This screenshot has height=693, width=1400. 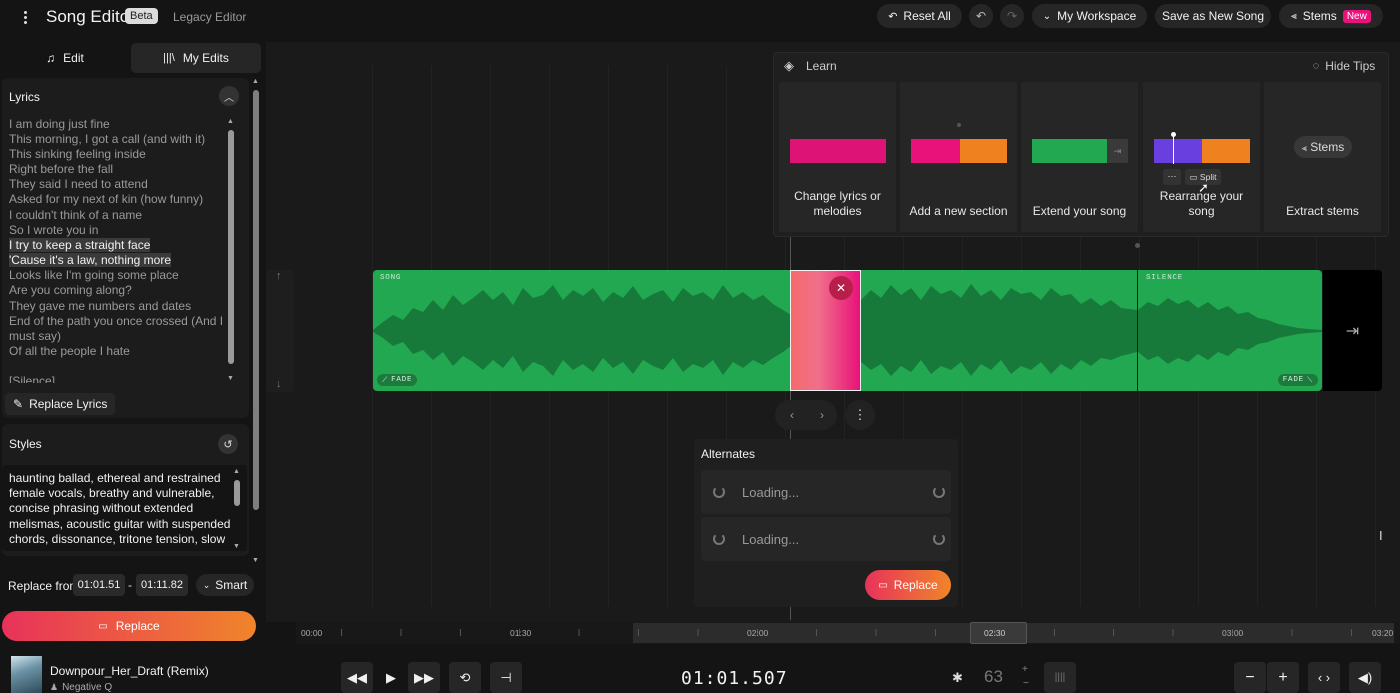 I want to click on silence-waveform, so click(x=1230, y=331).